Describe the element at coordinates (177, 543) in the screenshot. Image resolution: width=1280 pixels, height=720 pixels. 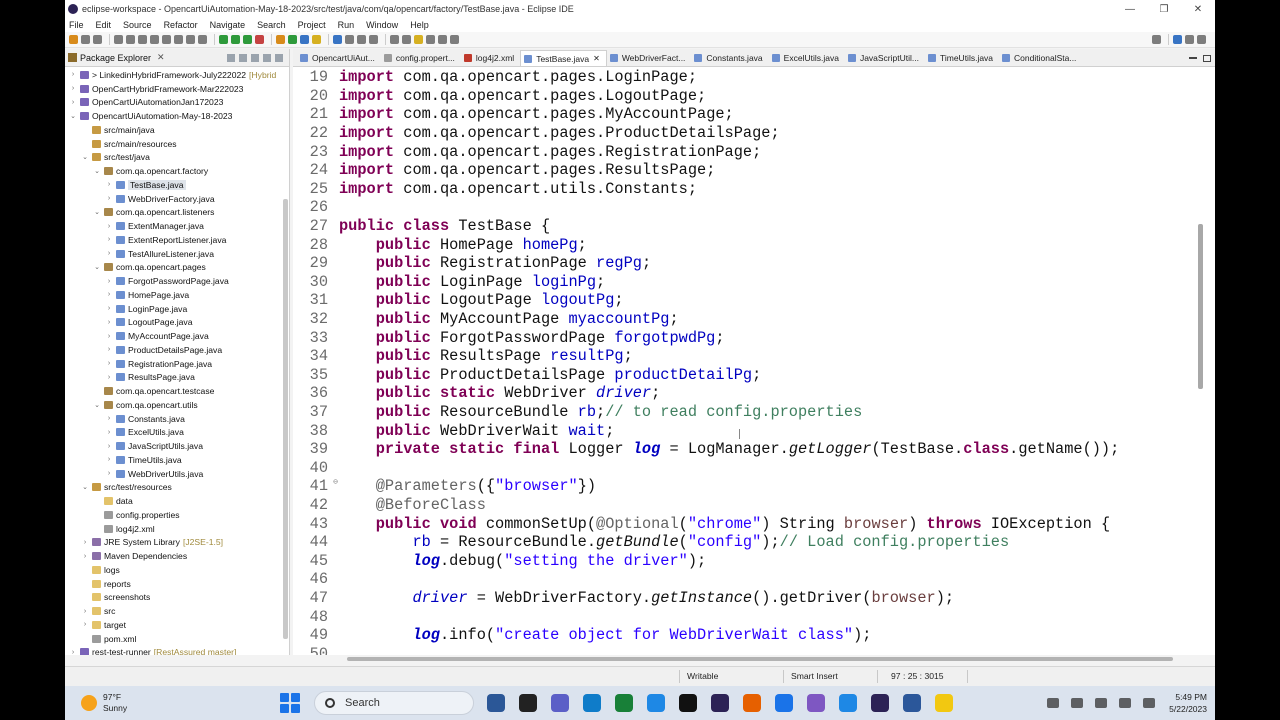
I see `tree-item: › JRE System Library [J2SE-1.5]` at that location.